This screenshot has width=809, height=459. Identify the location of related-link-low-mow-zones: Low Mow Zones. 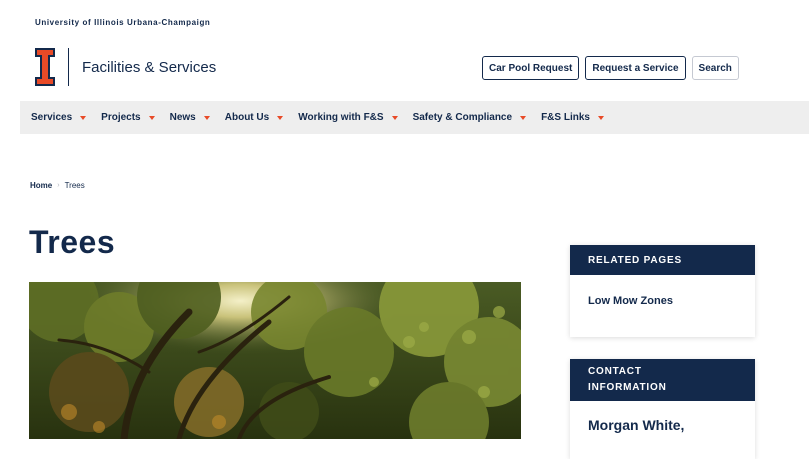
(630, 301).